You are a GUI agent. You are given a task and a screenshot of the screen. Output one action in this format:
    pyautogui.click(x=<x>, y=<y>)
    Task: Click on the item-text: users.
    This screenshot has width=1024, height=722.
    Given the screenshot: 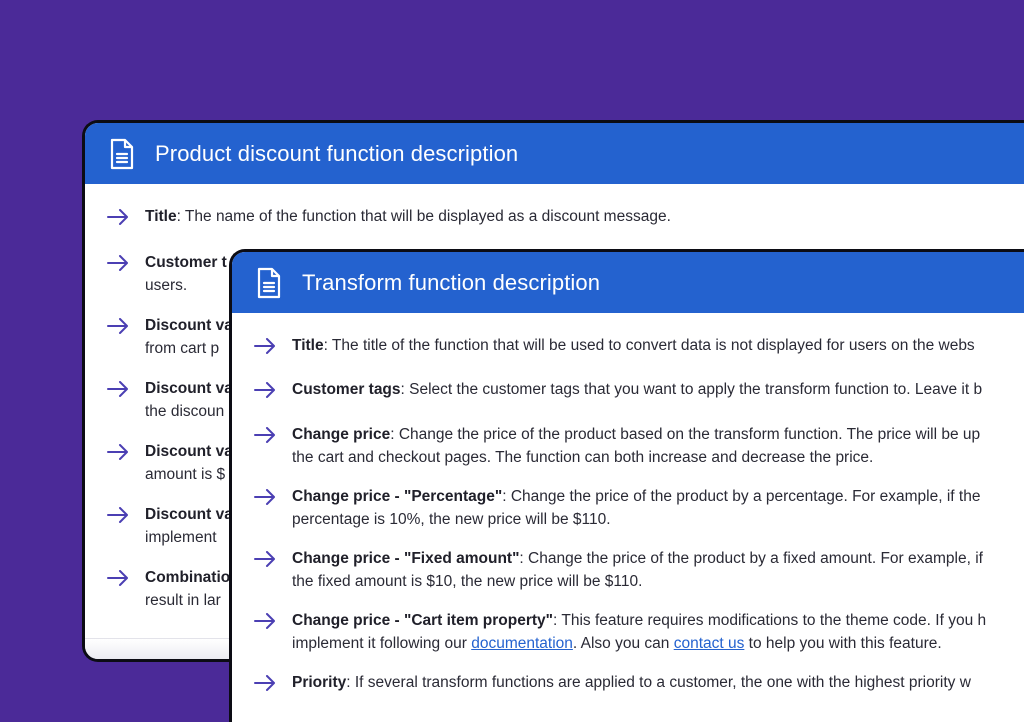 What is the action you would take?
    pyautogui.click(x=166, y=285)
    